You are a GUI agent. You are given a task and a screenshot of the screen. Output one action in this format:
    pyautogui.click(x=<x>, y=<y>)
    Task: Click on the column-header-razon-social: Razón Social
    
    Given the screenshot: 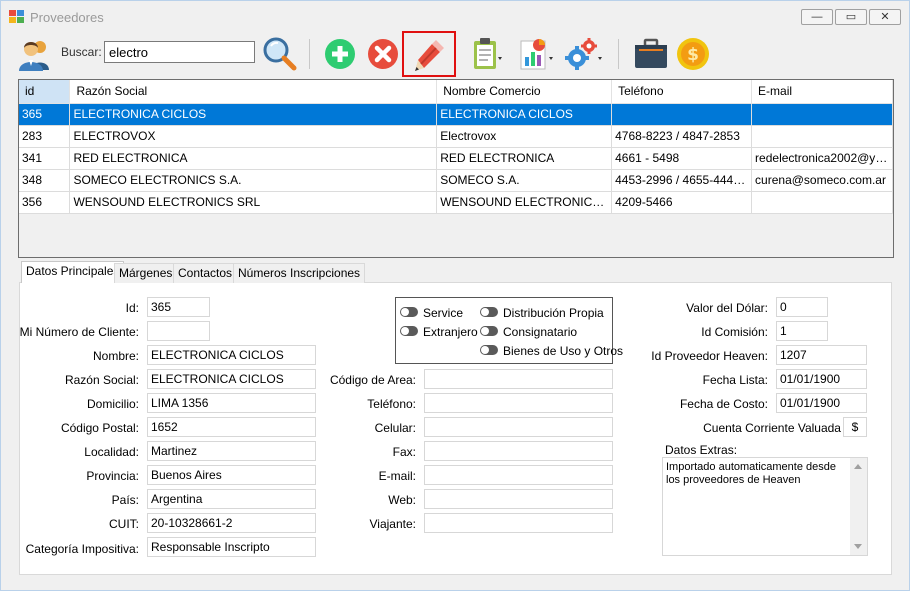 What is the action you would take?
    pyautogui.click(x=253, y=92)
    